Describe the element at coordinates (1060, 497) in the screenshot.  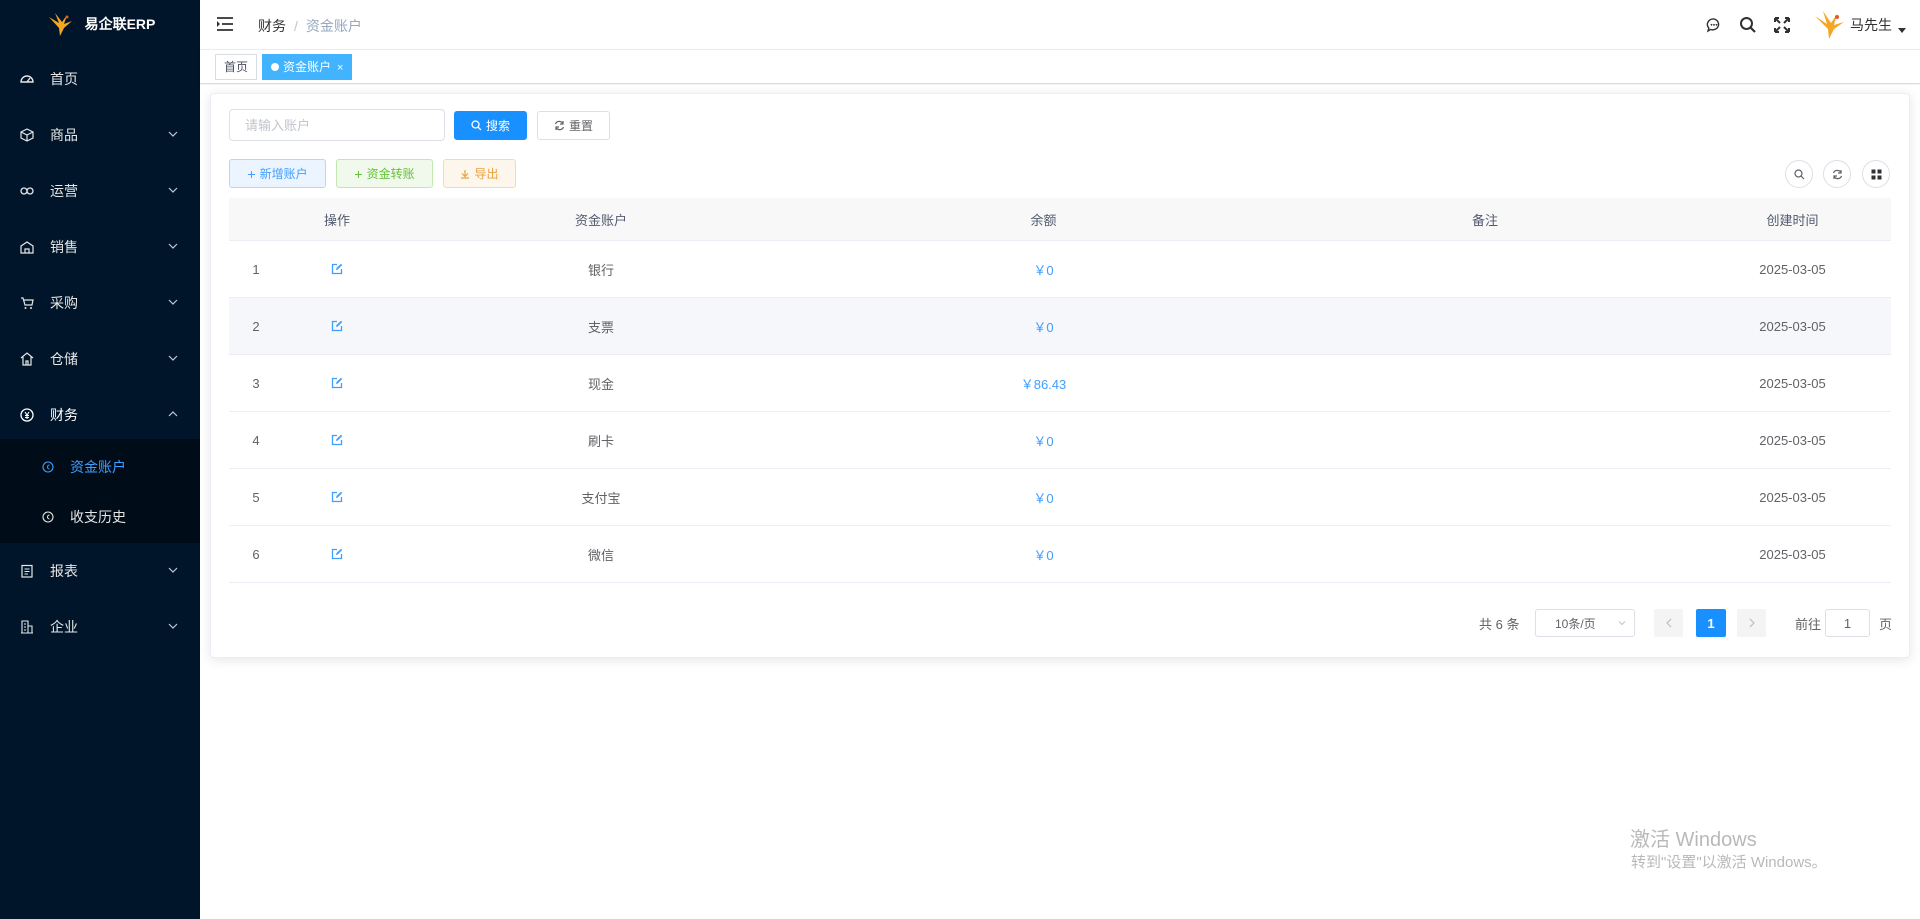
I see `table-row: 5 支付宝 ￥0 2025-03-05` at that location.